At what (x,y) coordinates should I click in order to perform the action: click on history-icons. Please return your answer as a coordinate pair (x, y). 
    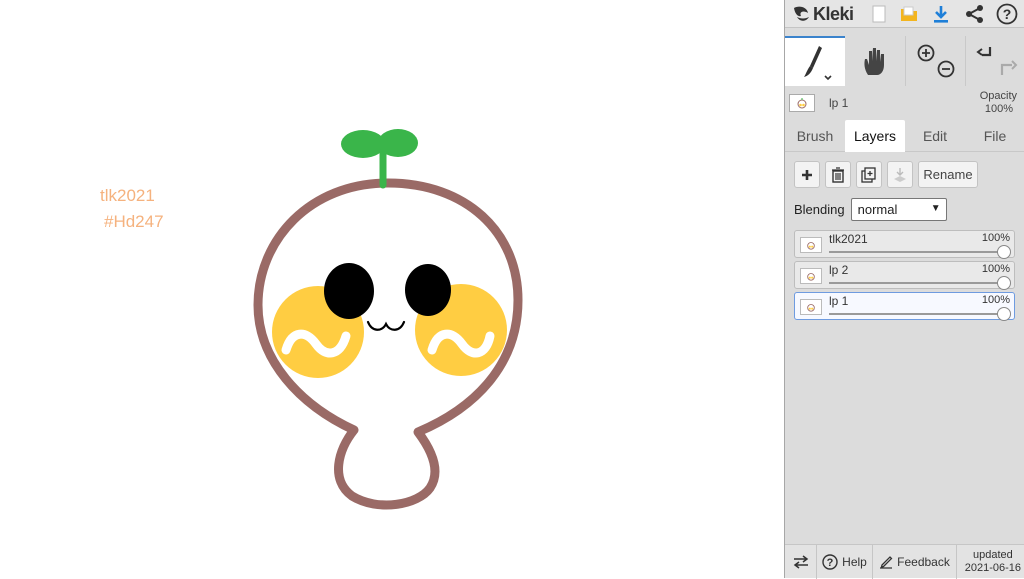
    Looking at the image, I should click on (996, 61).